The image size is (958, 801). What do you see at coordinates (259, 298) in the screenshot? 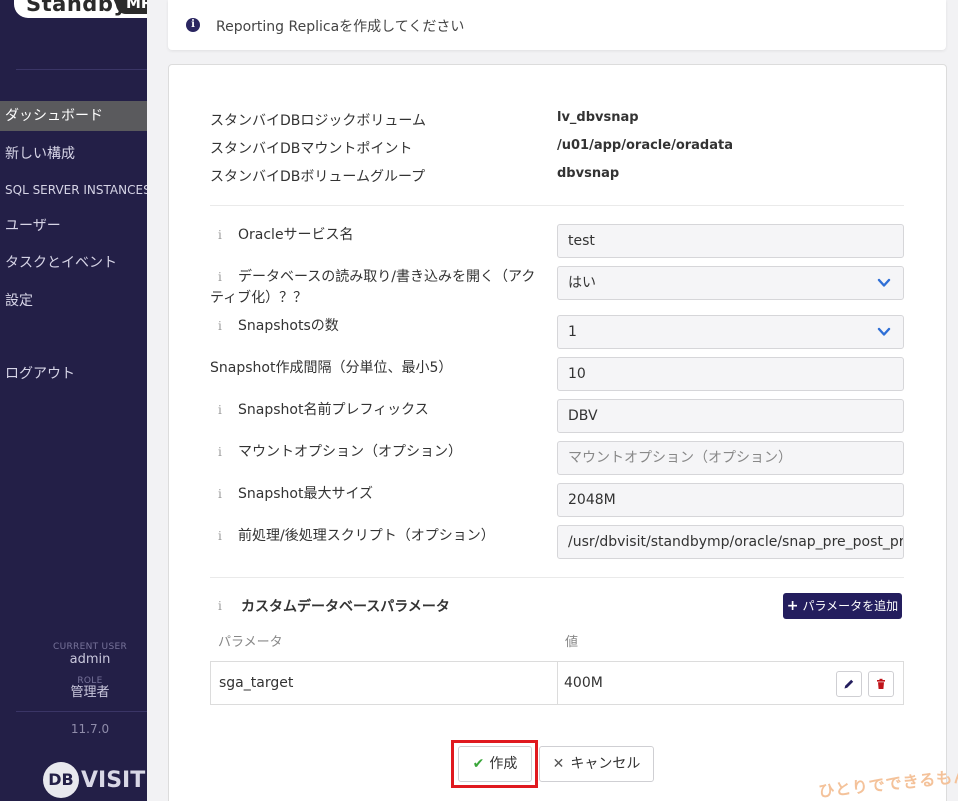
I see `open-rw-label-cont: ティブ化）？？` at bounding box center [259, 298].